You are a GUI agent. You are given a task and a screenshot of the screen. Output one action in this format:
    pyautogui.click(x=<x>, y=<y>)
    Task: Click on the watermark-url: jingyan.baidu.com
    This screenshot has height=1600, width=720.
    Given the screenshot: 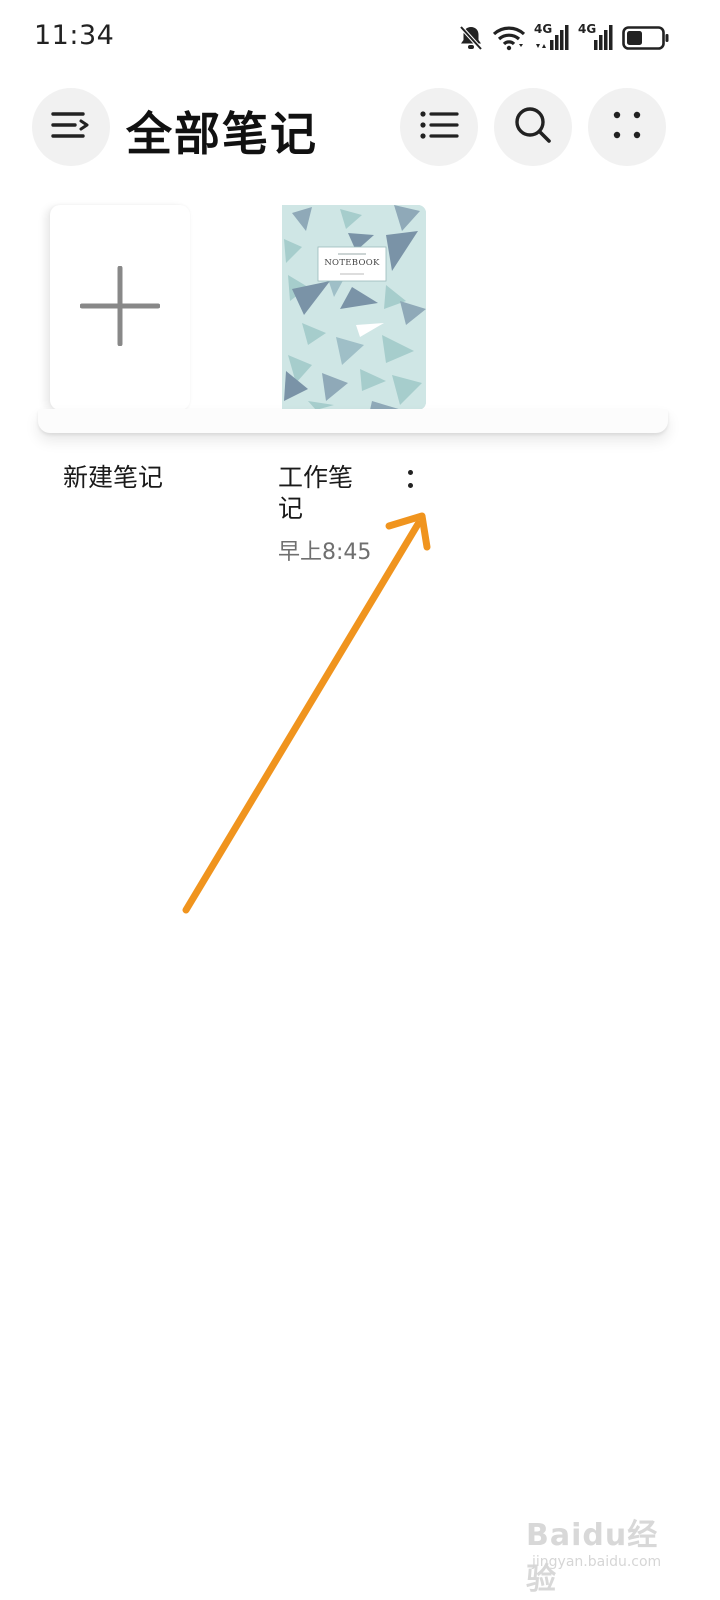 What is the action you would take?
    pyautogui.click(x=597, y=1562)
    